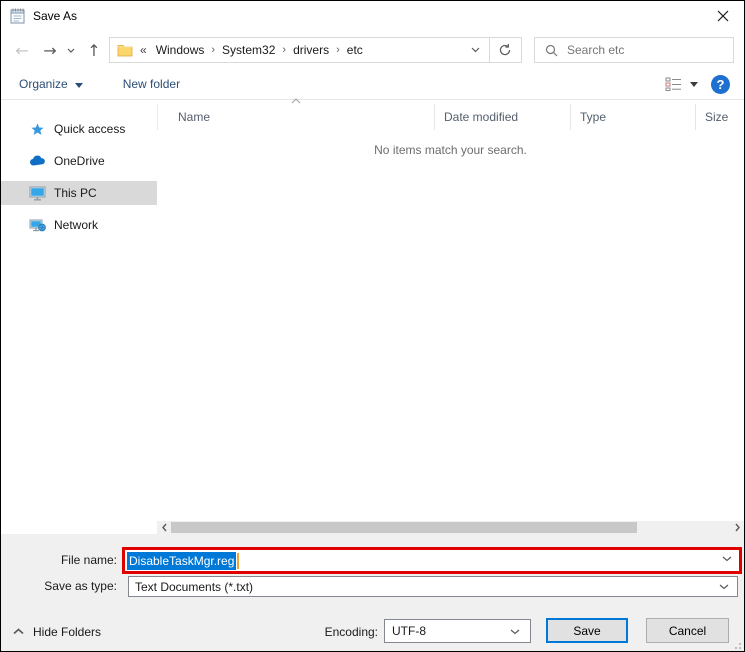 The image size is (745, 652). I want to click on sidebar-item-this-pc: This PC, so click(79, 193).